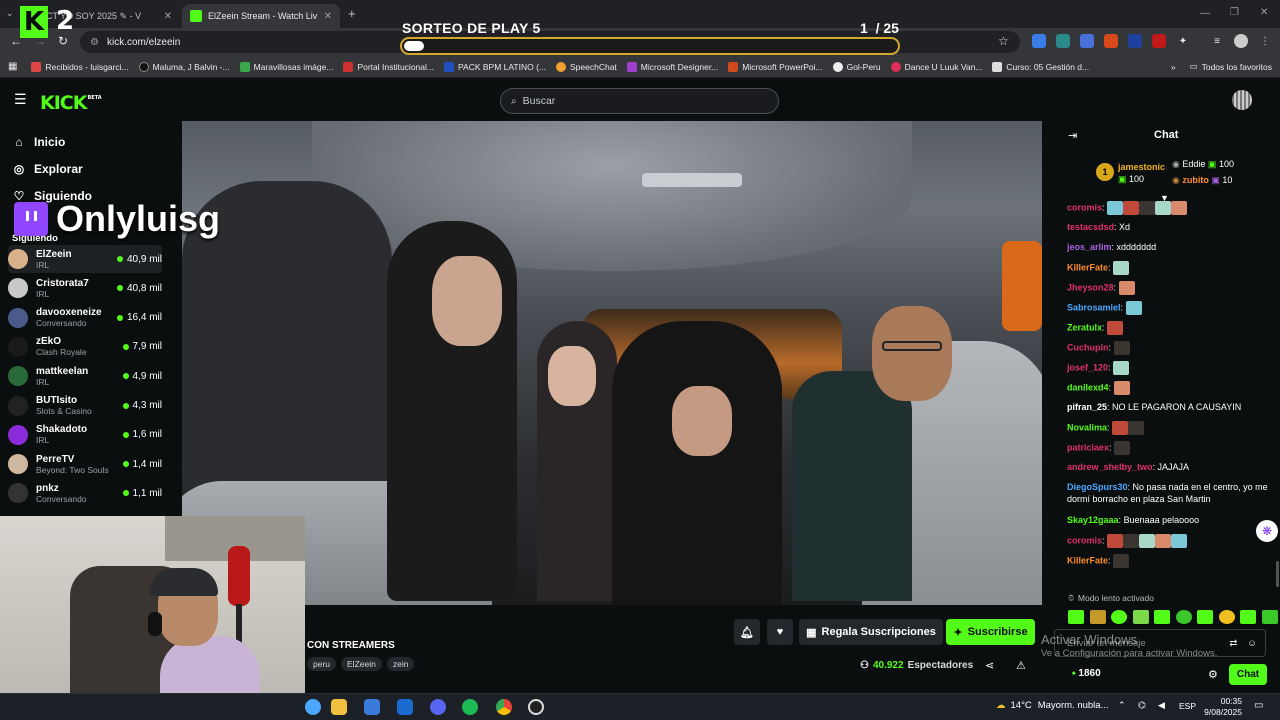 The width and height of the screenshot is (1280, 720). I want to click on chat-username: Novalima, so click(1087, 427).